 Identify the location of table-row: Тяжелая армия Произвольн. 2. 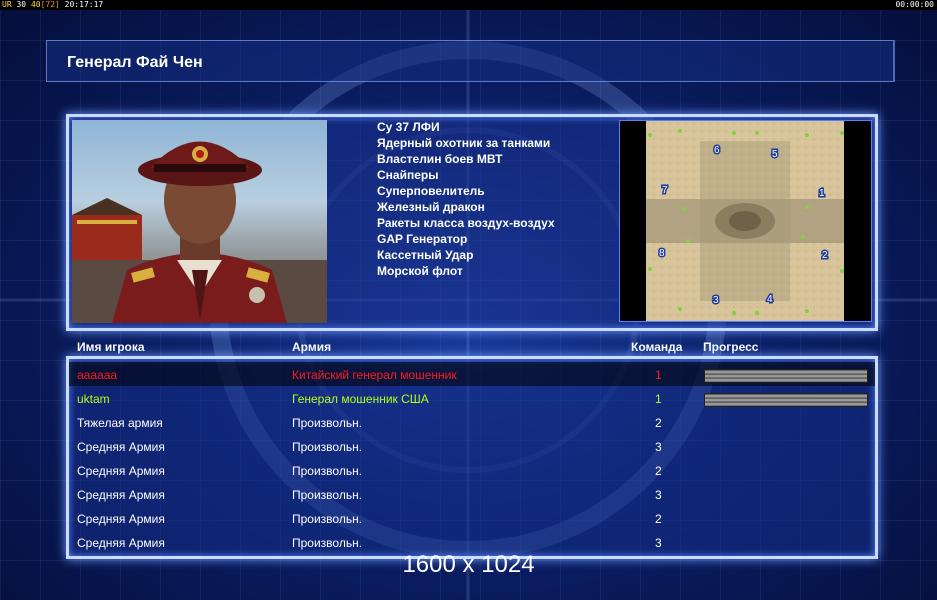
(472, 422).